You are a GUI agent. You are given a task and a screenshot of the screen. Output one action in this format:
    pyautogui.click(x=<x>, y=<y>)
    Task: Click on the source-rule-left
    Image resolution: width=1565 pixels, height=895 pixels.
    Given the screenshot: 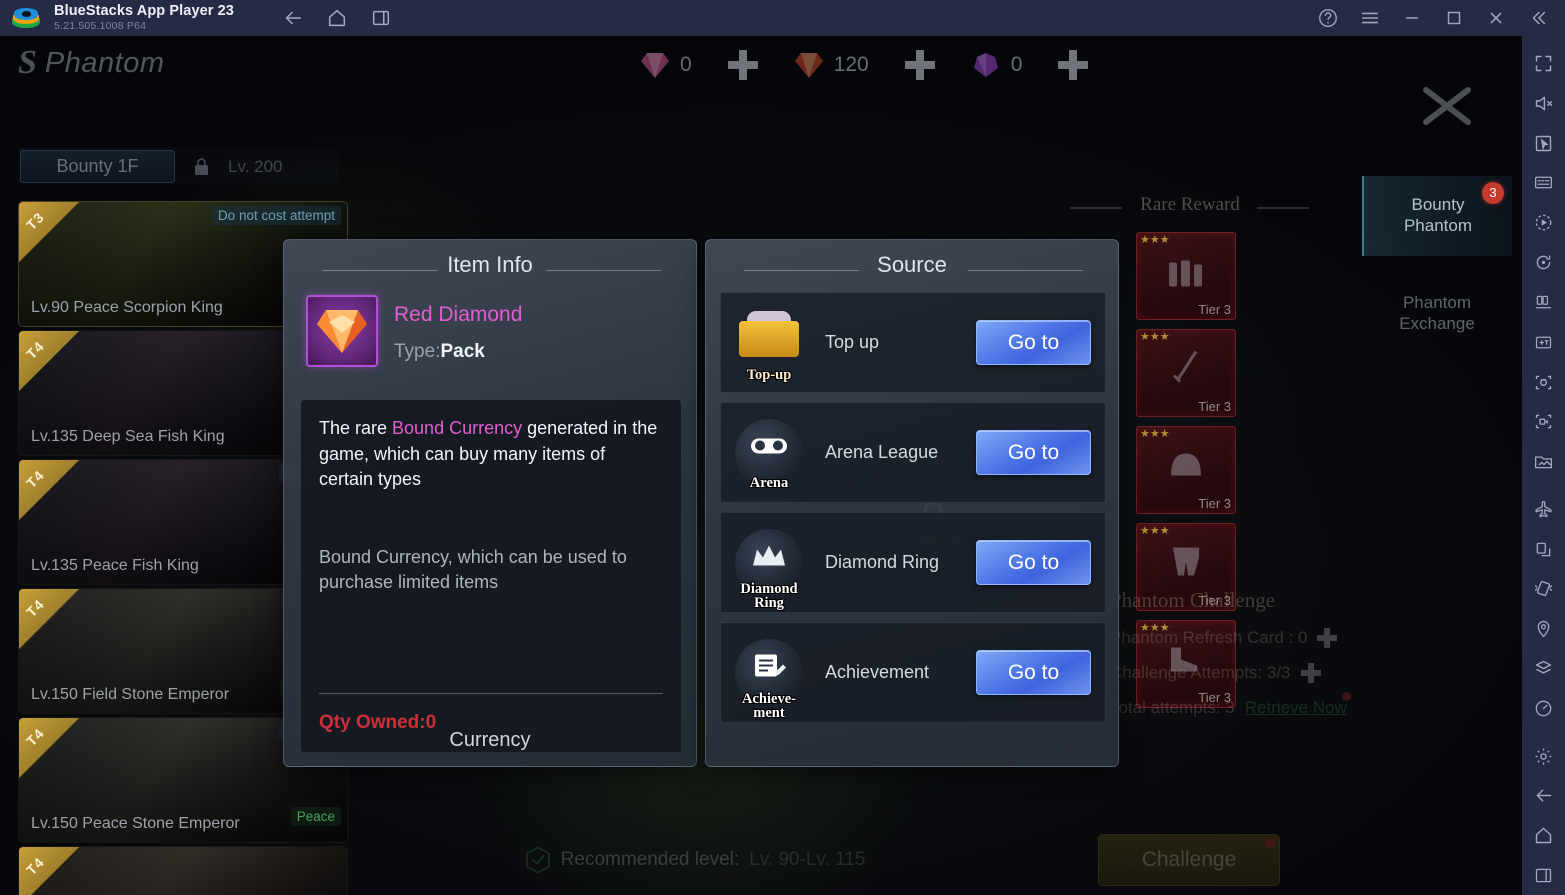 What is the action you would take?
    pyautogui.click(x=801, y=270)
    